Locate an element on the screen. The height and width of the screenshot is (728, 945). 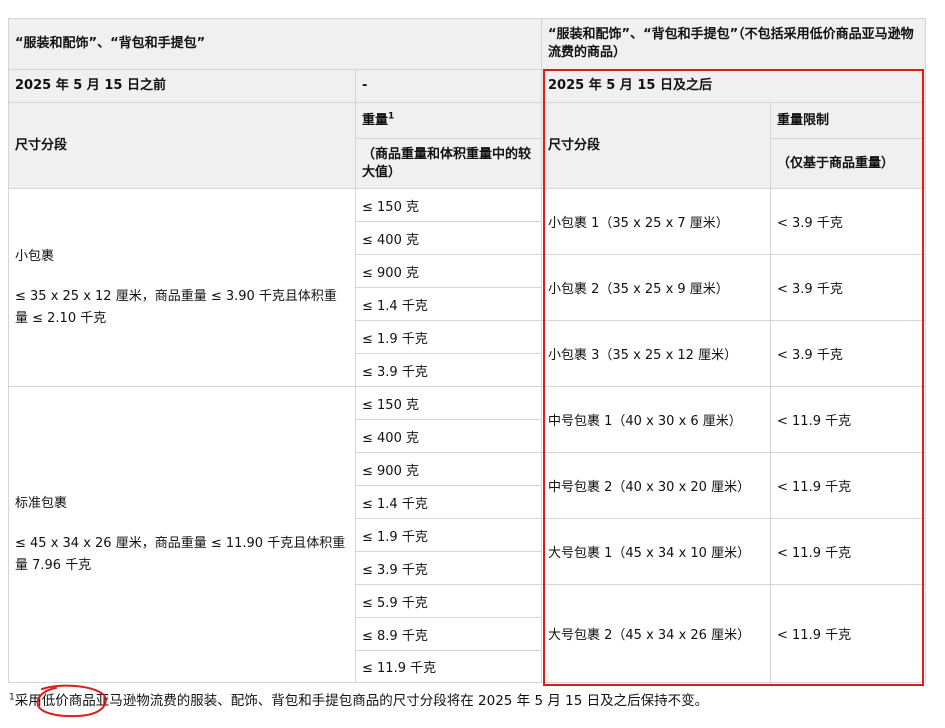
group-name: 小包裹 is located at coordinates (35, 256).